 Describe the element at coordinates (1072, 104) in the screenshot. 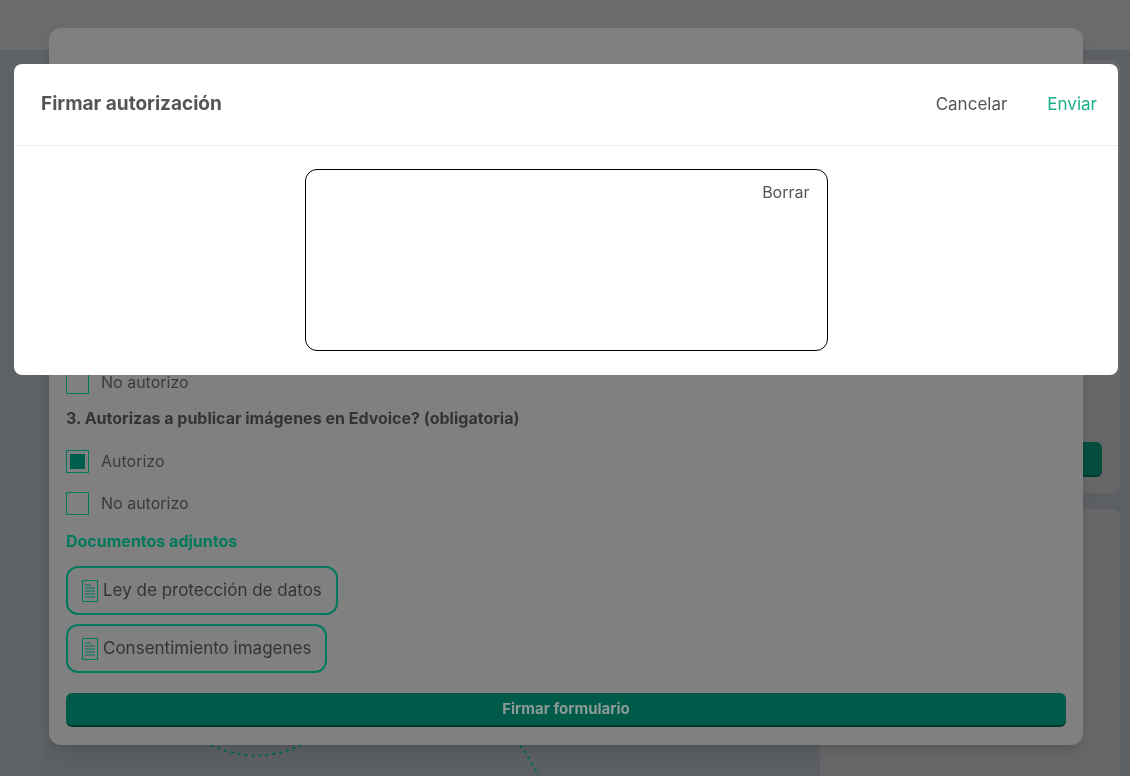

I see `send-button: Enviar` at that location.